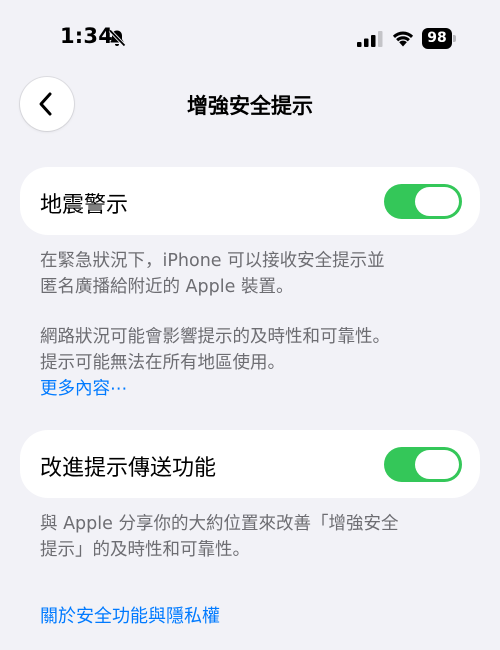 This screenshot has width=500, height=650. Describe the element at coordinates (219, 524) in the screenshot. I see `footnote-line: 與 Apple 分享你的大約位置來改善「增強安全` at that location.